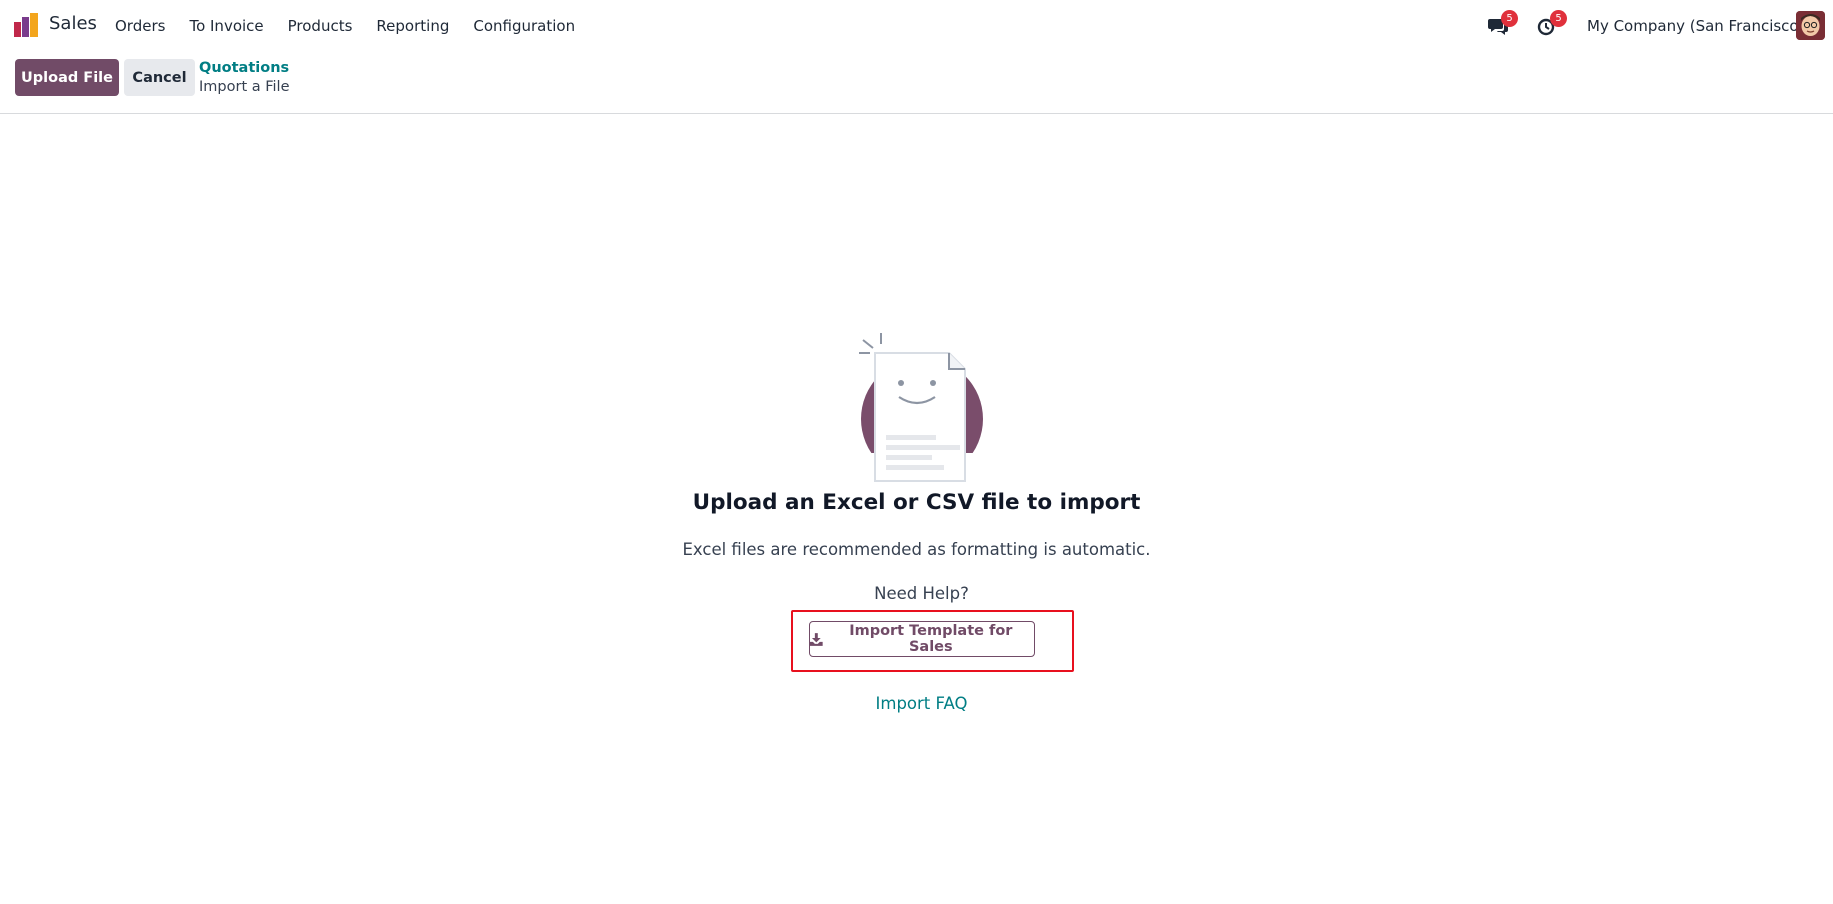 The height and width of the screenshot is (904, 1833). What do you see at coordinates (226, 26) in the screenshot?
I see `menu-item-to-invoice: To Invoice` at bounding box center [226, 26].